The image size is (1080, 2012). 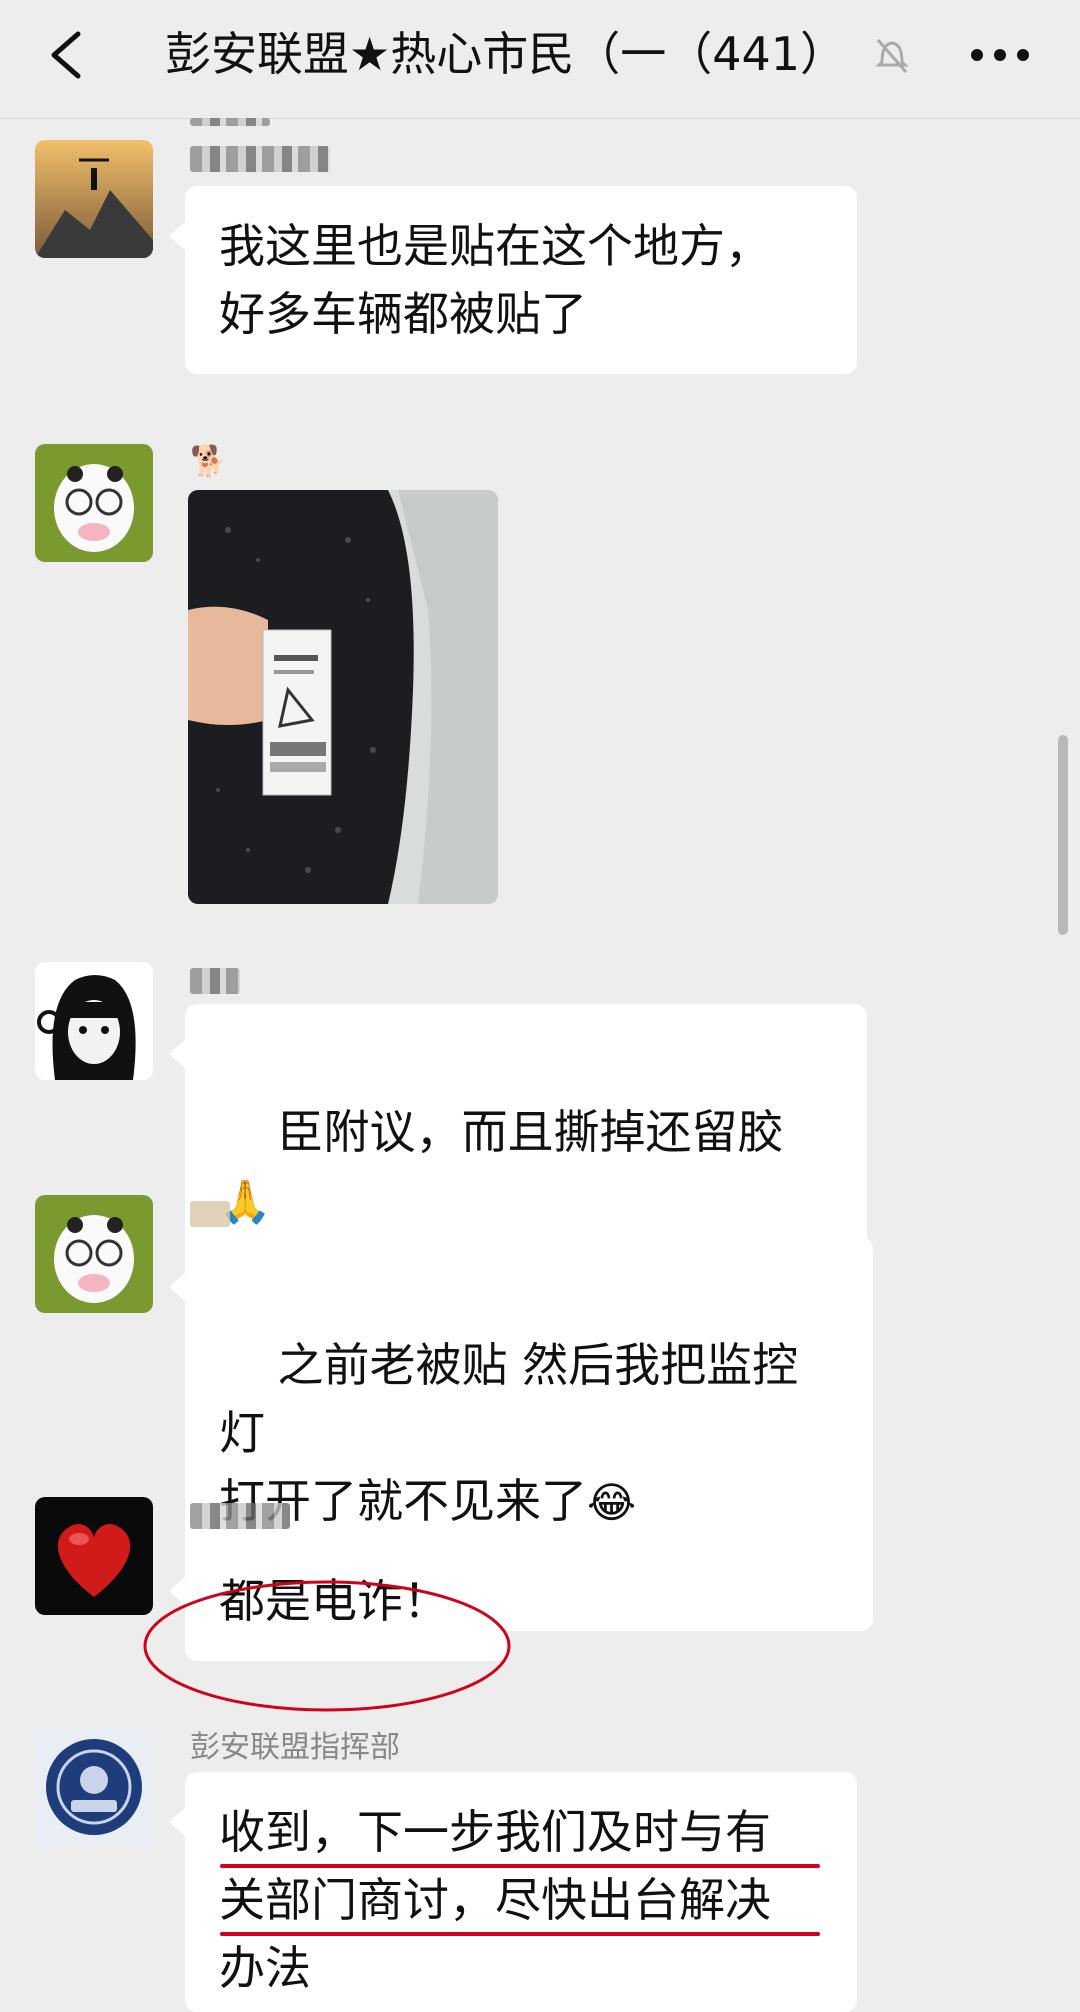 I want to click on car-mirror-photo, so click(x=343, y=697).